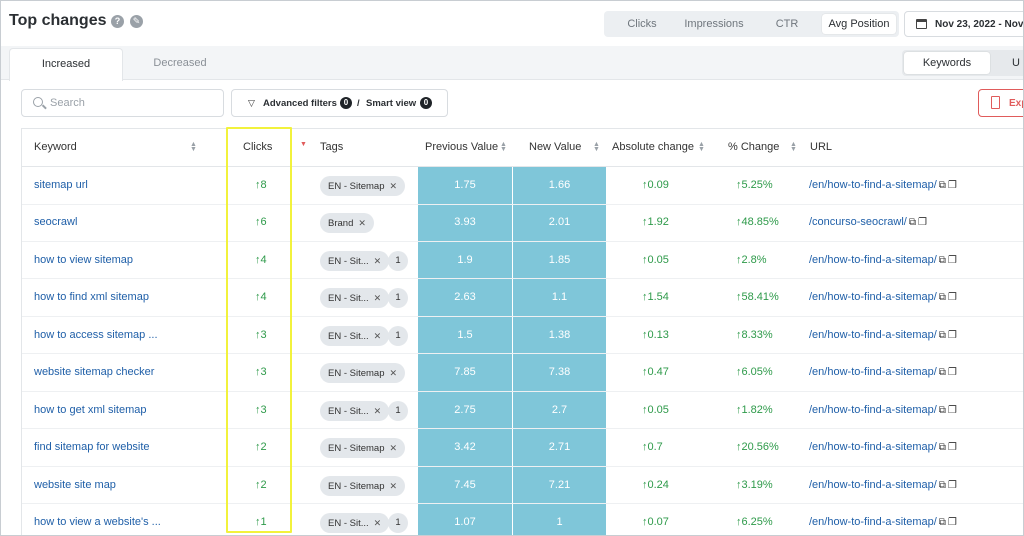 This screenshot has height=536, width=1024. I want to click on search-input, so click(122, 103).